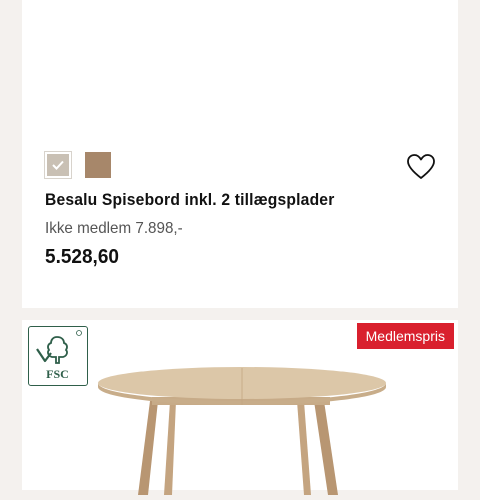 This screenshot has height=500, width=480. I want to click on color-swatches, so click(78, 165).